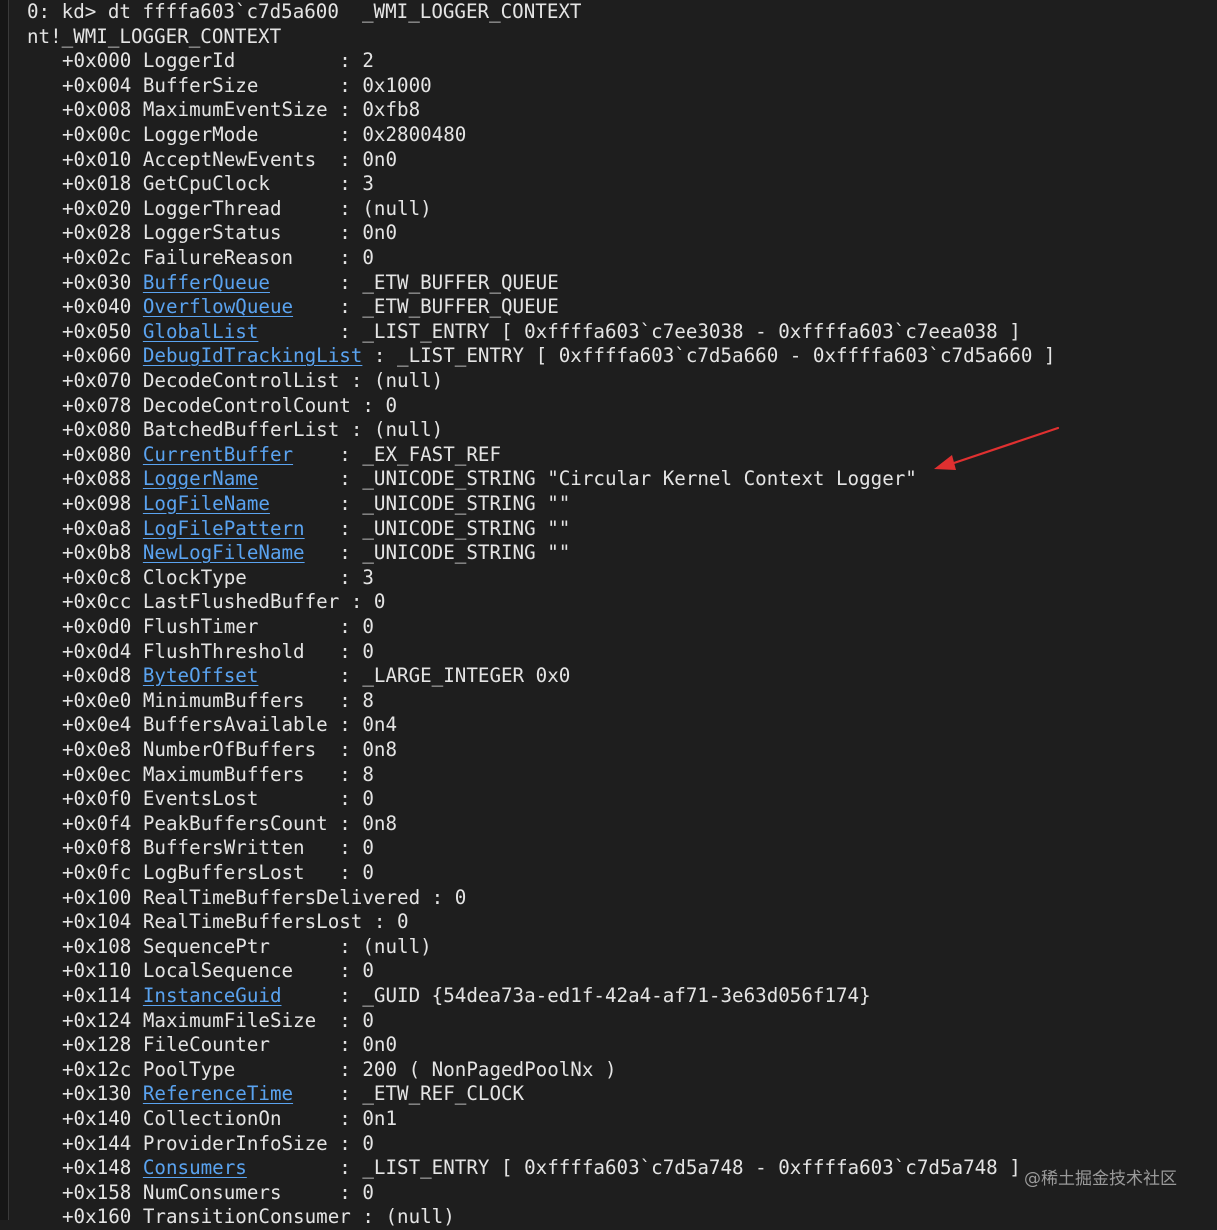 The height and width of the screenshot is (1230, 1217). I want to click on member-offset: +0x110, so click(97, 971).